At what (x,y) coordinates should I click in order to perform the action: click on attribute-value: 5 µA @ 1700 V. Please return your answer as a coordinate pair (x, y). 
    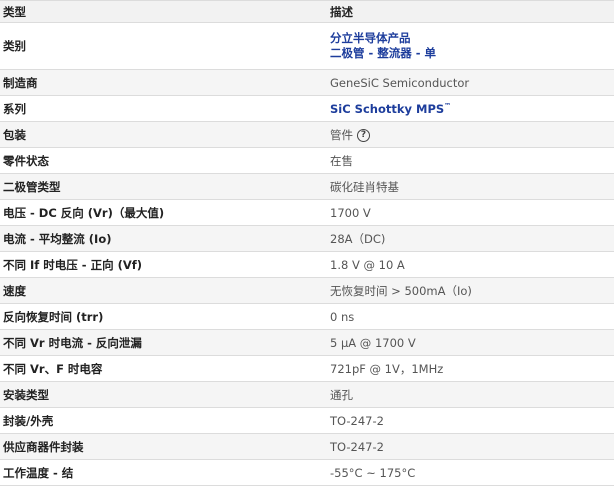
    Looking at the image, I should click on (373, 342).